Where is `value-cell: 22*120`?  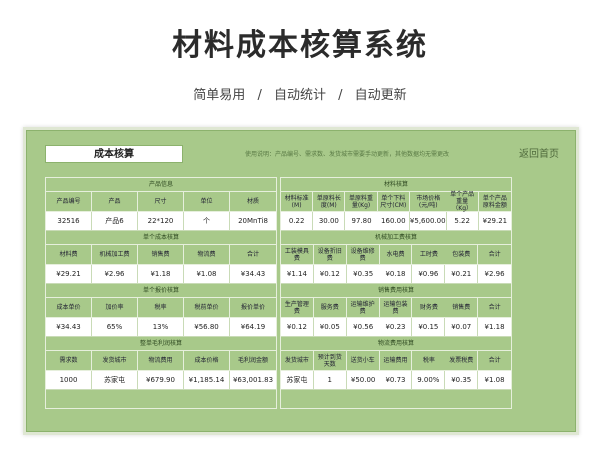 value-cell: 22*120 is located at coordinates (161, 221).